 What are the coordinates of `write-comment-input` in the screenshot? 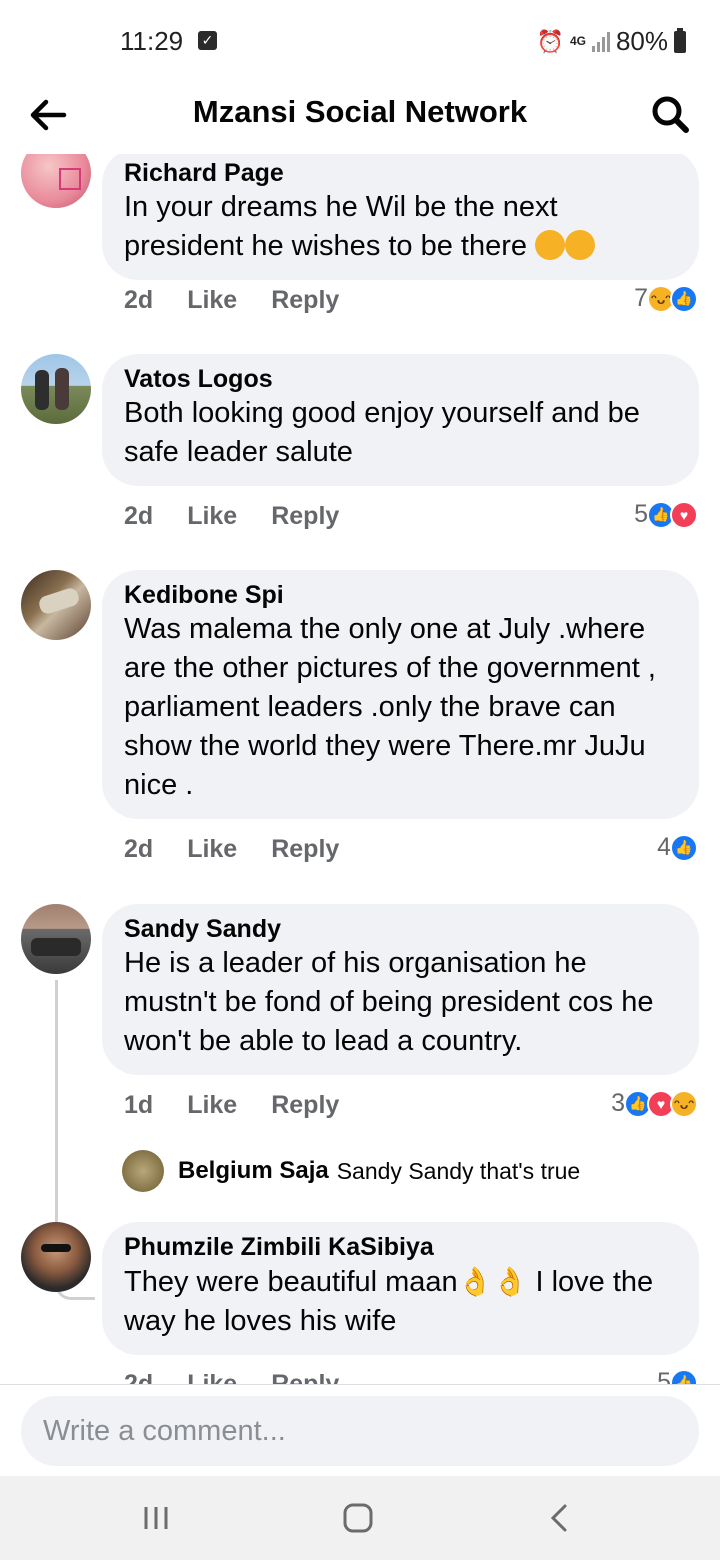 It's located at (360, 1431).